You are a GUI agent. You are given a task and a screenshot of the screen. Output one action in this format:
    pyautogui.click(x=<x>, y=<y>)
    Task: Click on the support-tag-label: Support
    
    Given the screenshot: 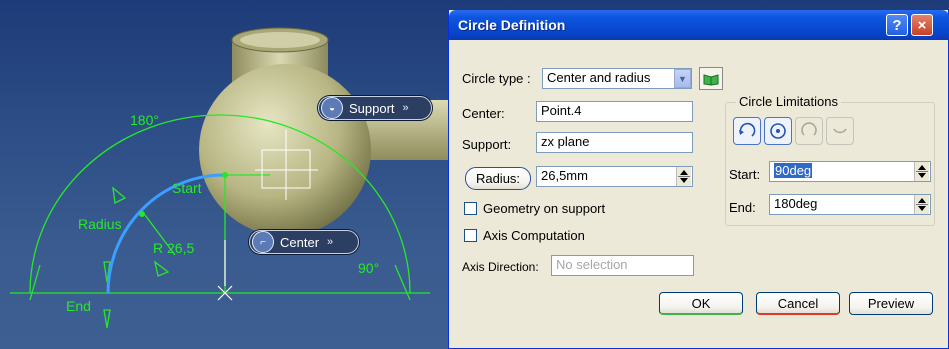 What is the action you would take?
    pyautogui.click(x=372, y=108)
    